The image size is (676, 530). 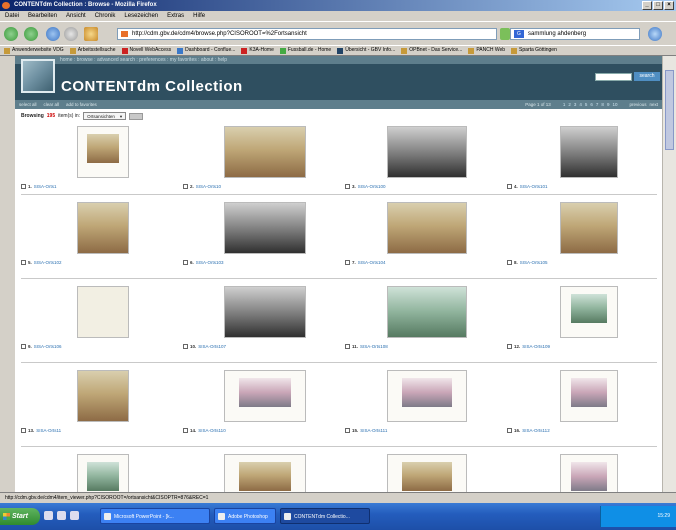 What do you see at coordinates (212, 346) in the screenshot?
I see `item-title-link: SISA-Orts107` at bounding box center [212, 346].